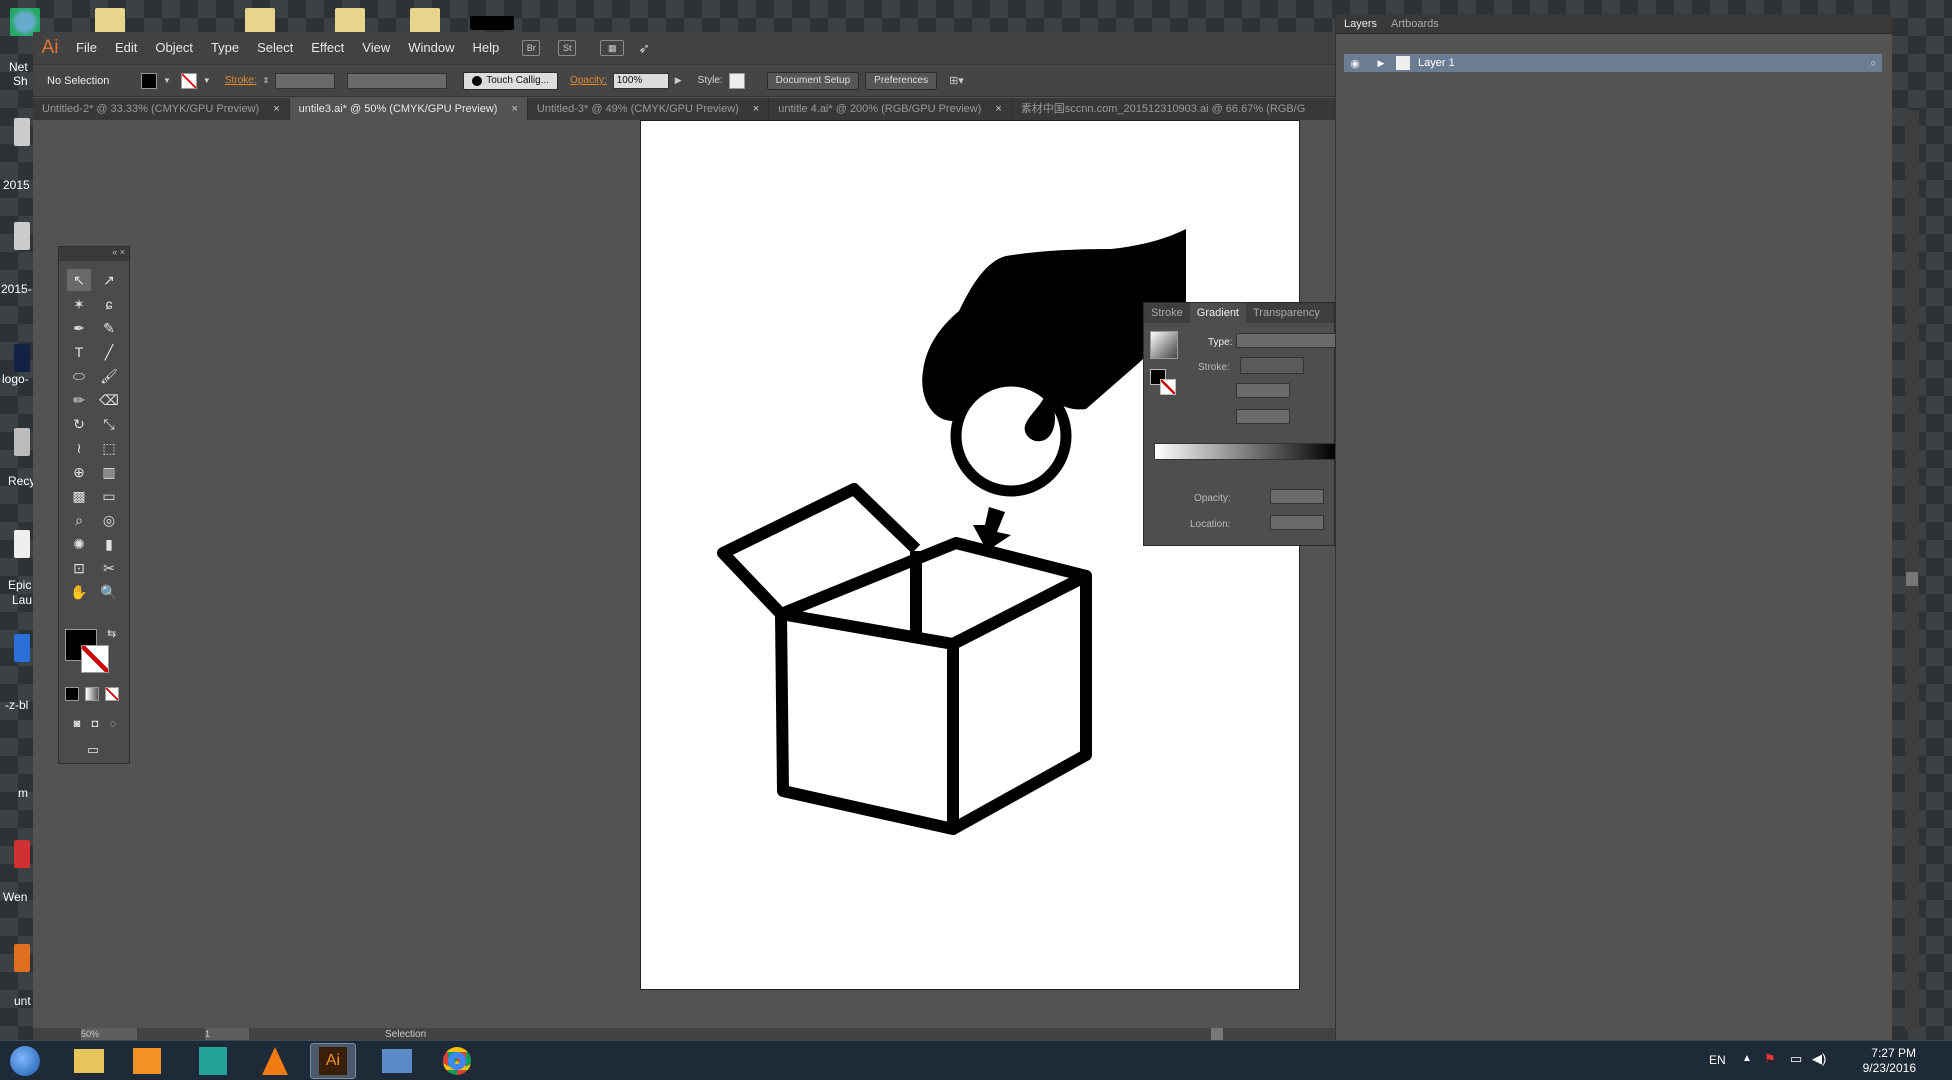 The width and height of the screenshot is (1952, 1080). What do you see at coordinates (956, 80) in the screenshot?
I see `align-options-icon: ⊞▾` at bounding box center [956, 80].